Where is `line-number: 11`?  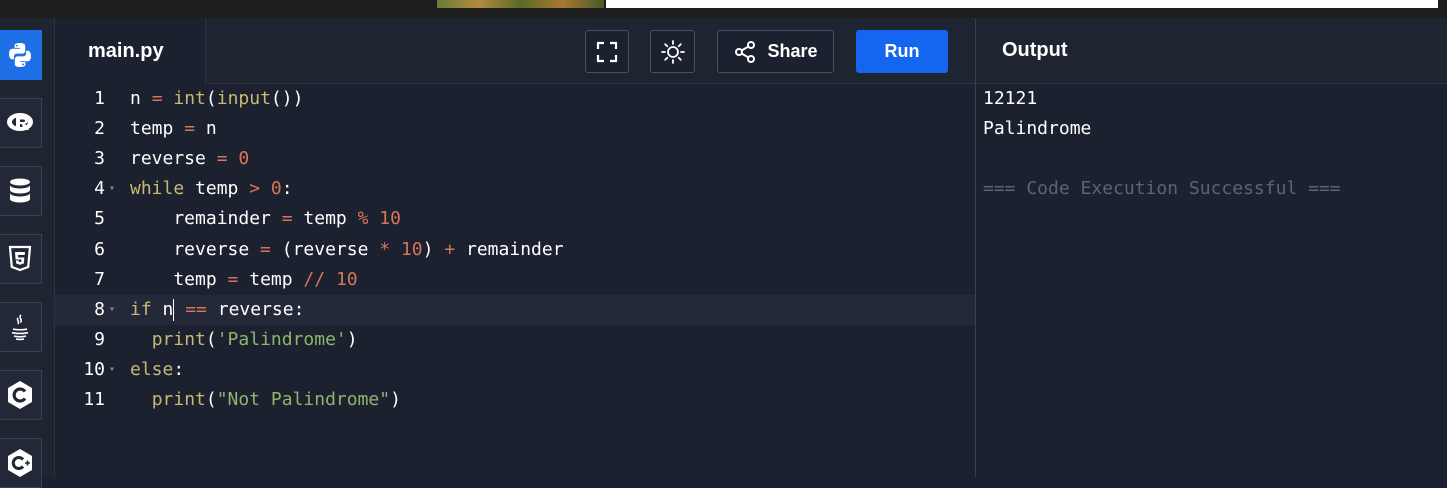
line-number: 11 is located at coordinates (94, 399).